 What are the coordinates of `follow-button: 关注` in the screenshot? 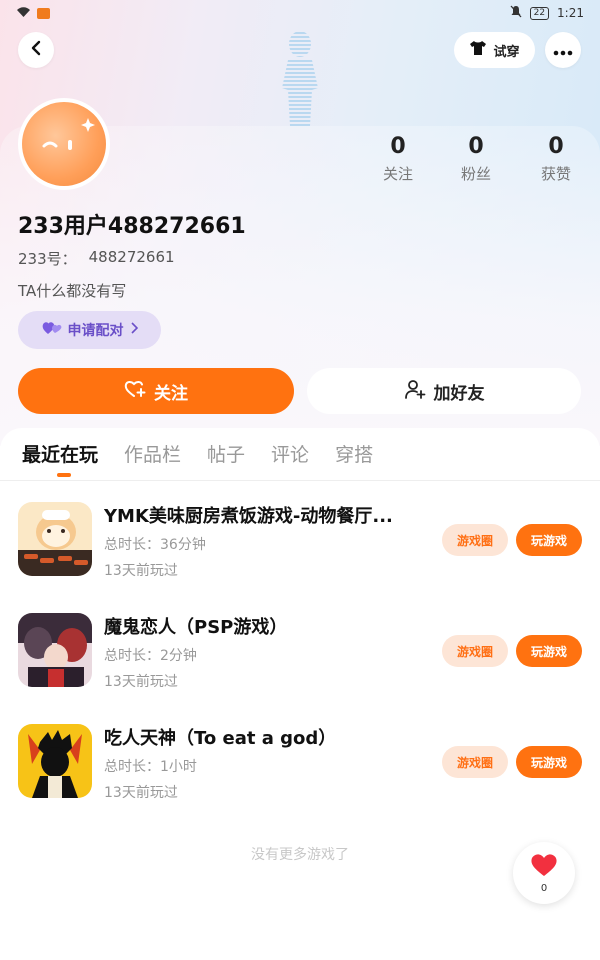 It's located at (156, 391).